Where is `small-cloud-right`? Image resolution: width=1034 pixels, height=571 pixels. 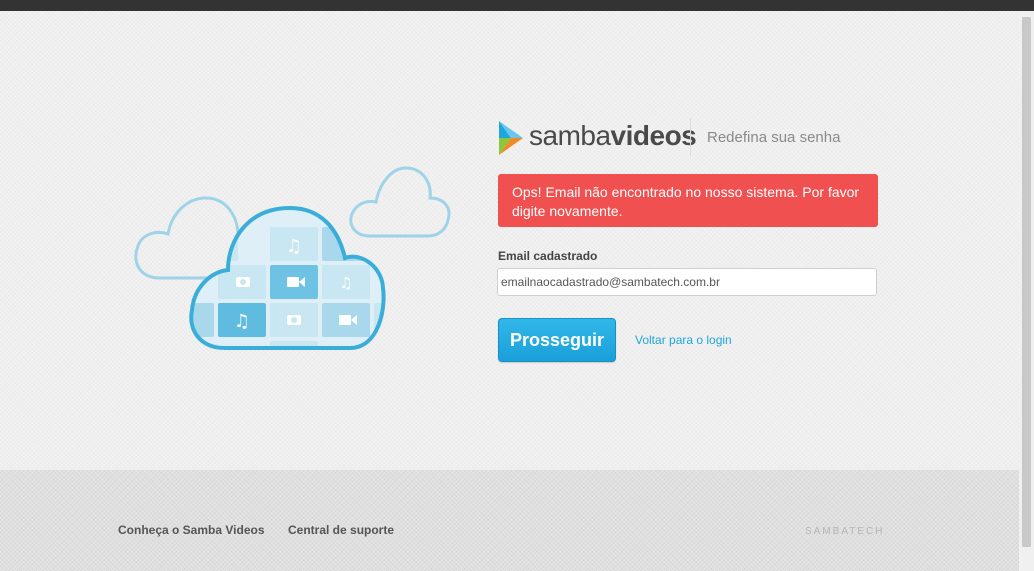 small-cloud-right is located at coordinates (400, 202).